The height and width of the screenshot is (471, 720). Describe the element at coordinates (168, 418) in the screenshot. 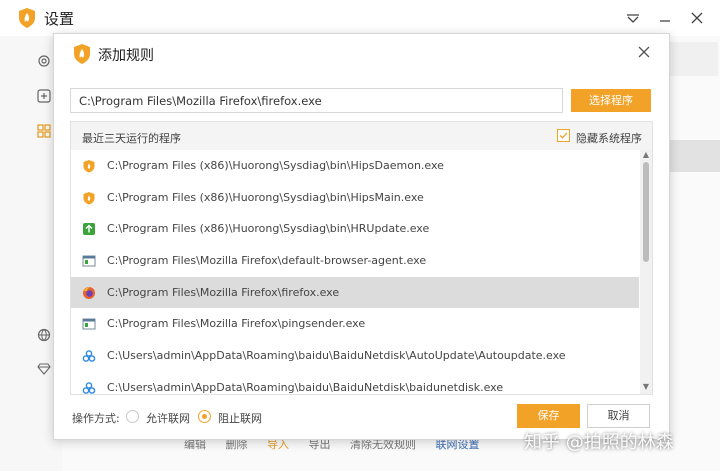

I see `allow-network-label: 允许联网` at that location.